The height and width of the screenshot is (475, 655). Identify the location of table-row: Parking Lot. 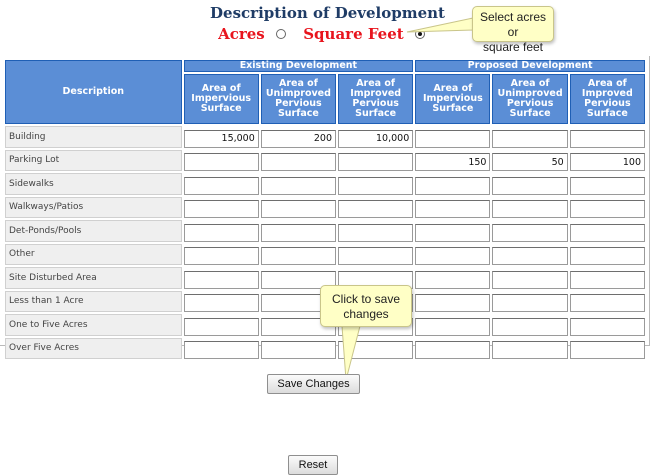
(325, 160).